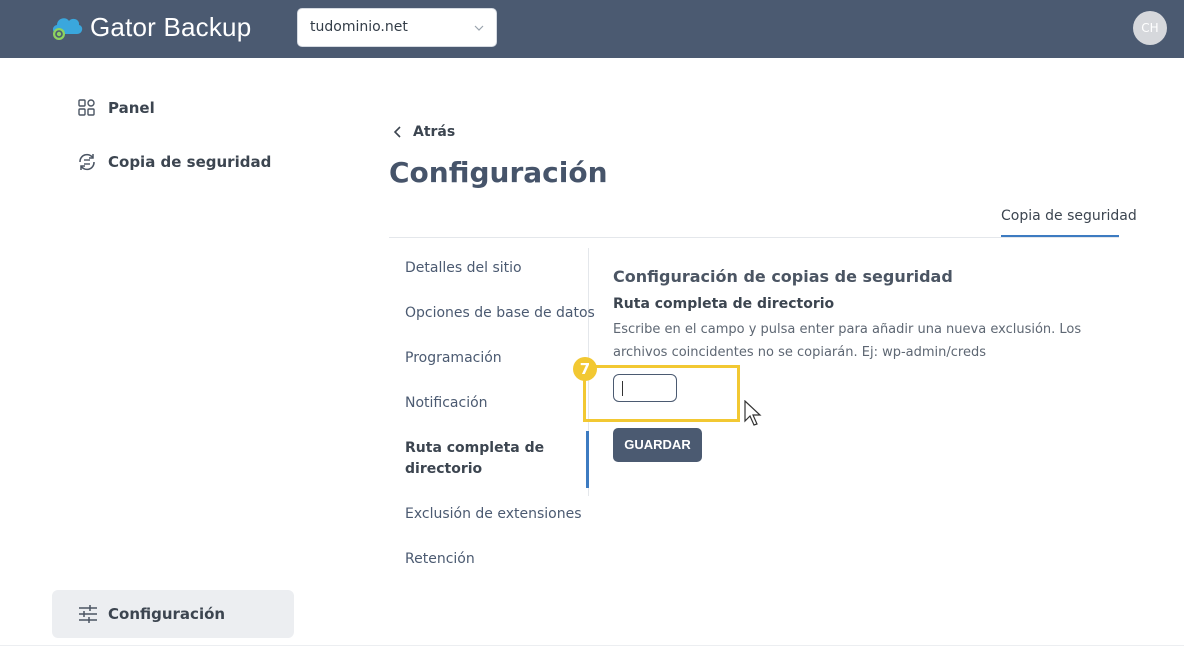  What do you see at coordinates (622, 388) in the screenshot?
I see `text-caret` at bounding box center [622, 388].